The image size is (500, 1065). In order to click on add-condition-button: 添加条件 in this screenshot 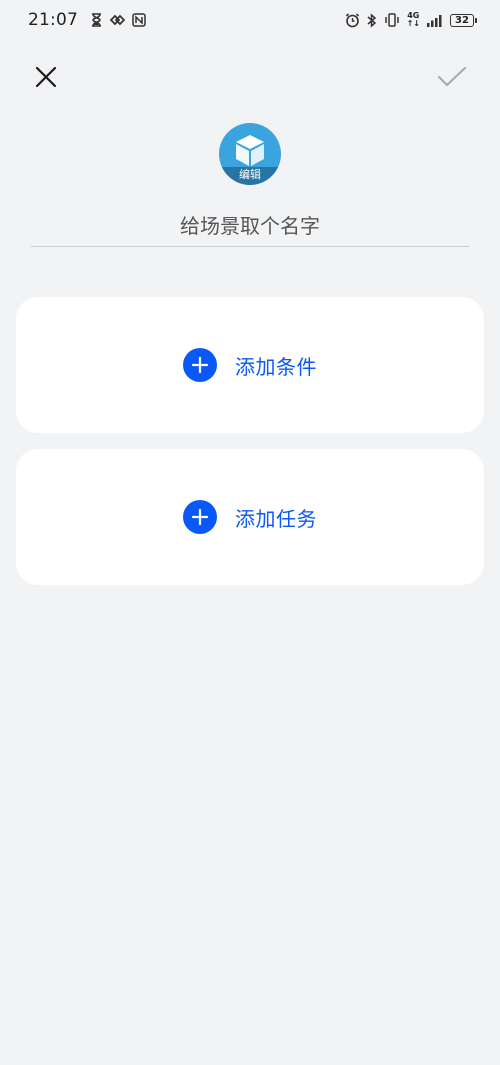, I will do `click(250, 365)`.